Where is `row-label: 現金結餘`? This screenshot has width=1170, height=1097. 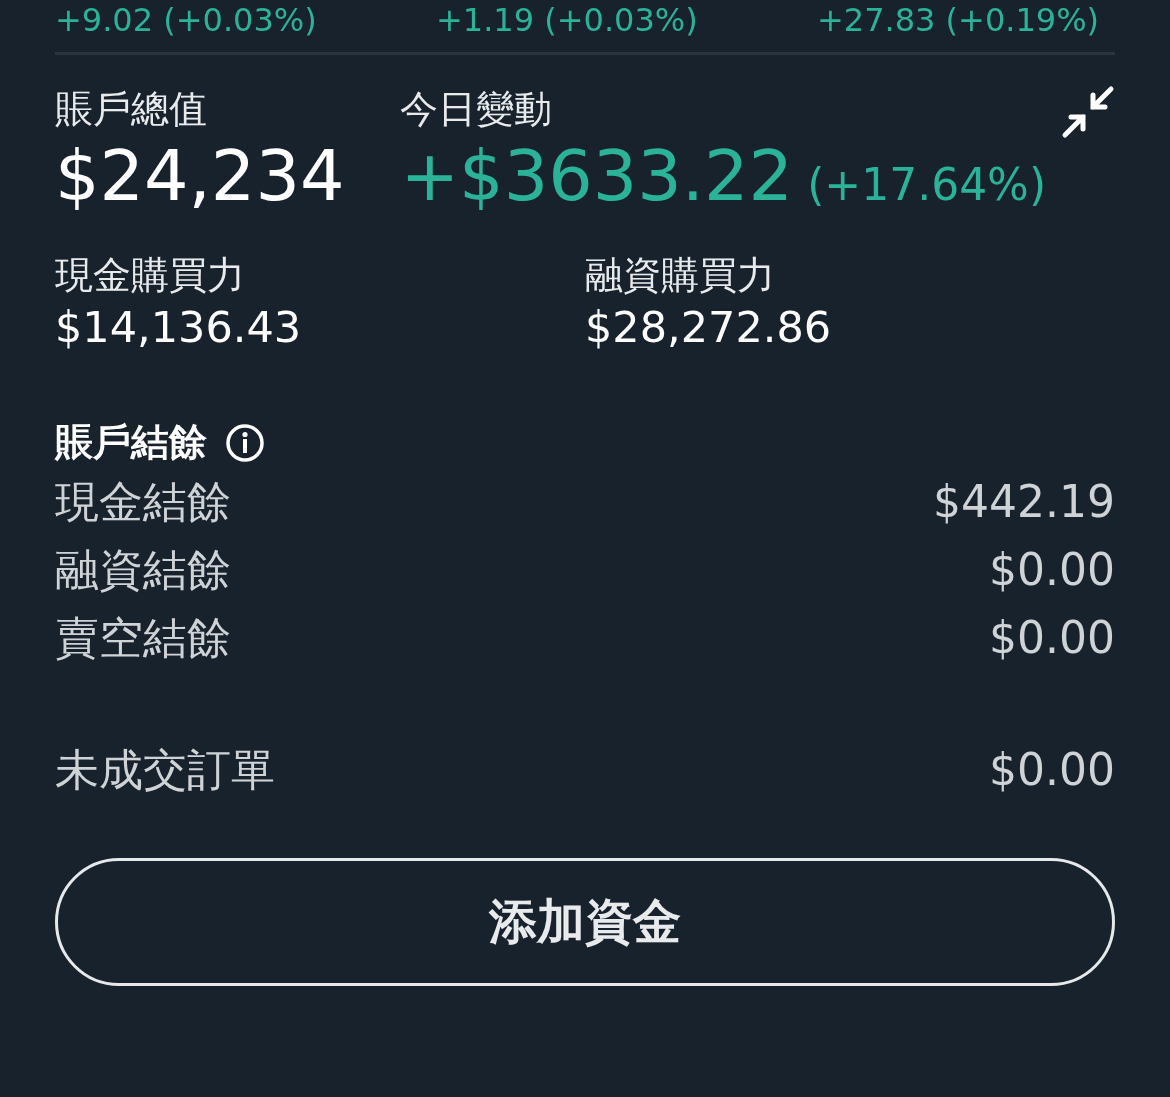
row-label: 現金結餘 is located at coordinates (143, 502).